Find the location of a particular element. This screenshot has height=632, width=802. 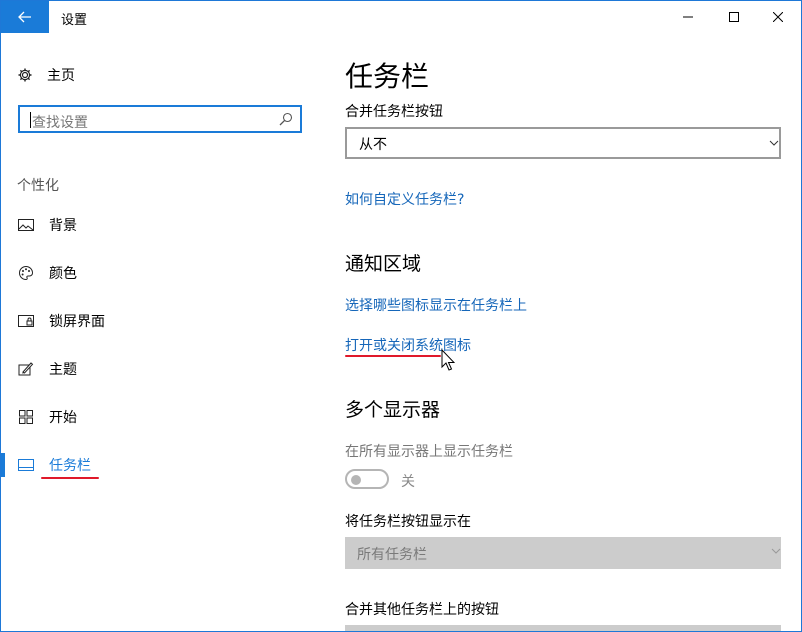

back-button is located at coordinates (25, 17).